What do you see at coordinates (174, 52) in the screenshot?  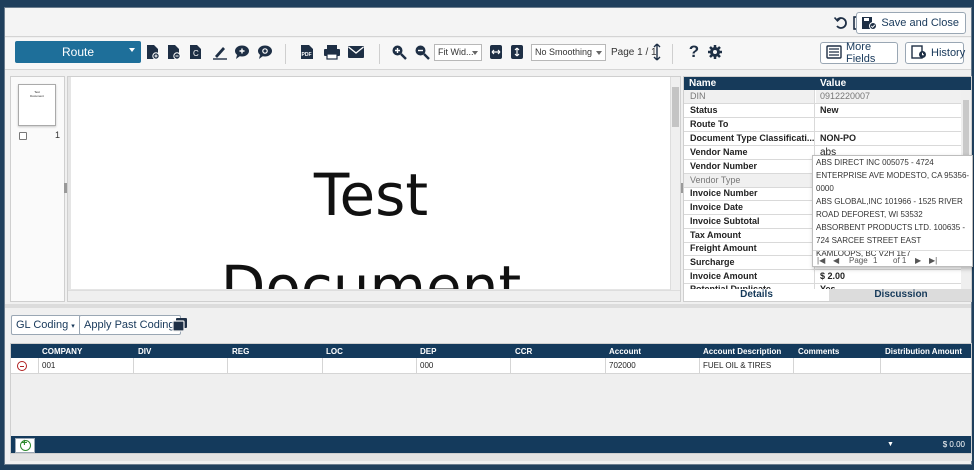 I see `split-document-icon` at bounding box center [174, 52].